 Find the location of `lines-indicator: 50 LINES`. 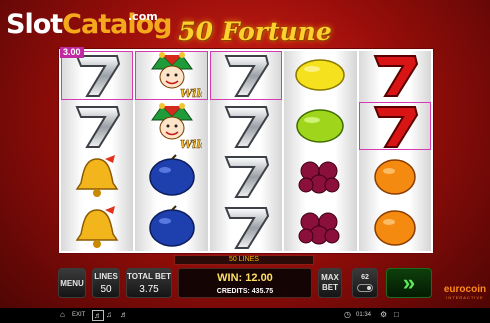

lines-indicator: 50 LINES is located at coordinates (244, 260).